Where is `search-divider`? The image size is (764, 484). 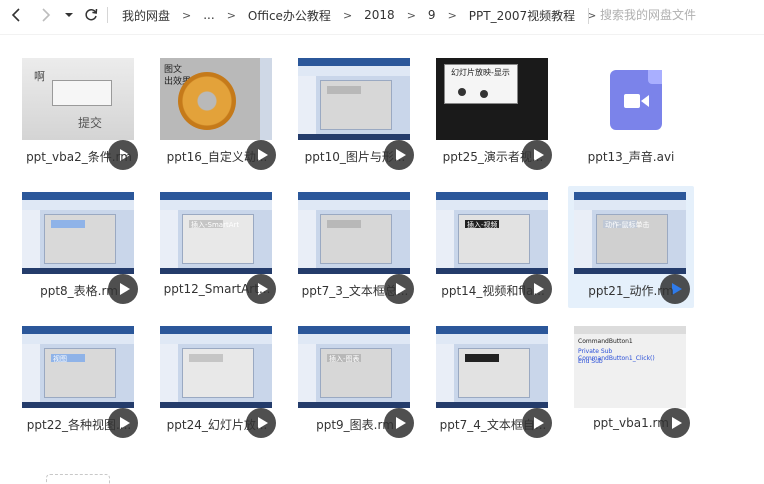 search-divider is located at coordinates (588, 16).